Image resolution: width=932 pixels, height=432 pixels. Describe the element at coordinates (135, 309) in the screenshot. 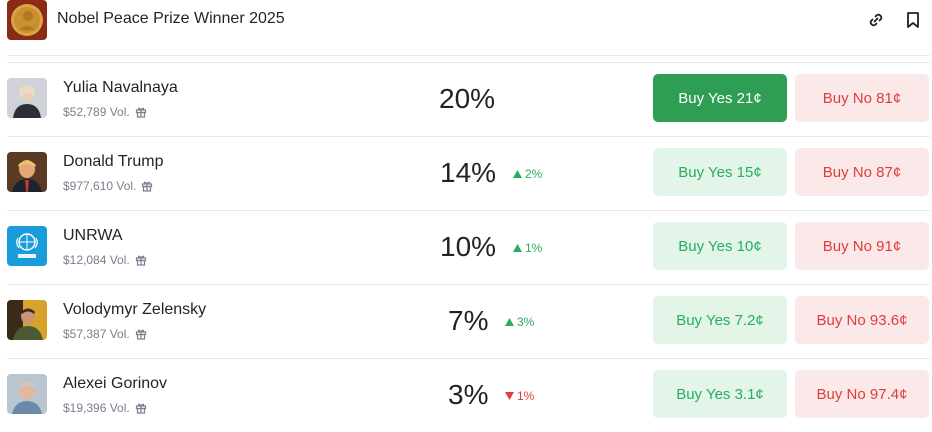

I see `outcome-name: Volodymyr Zelensky` at that location.